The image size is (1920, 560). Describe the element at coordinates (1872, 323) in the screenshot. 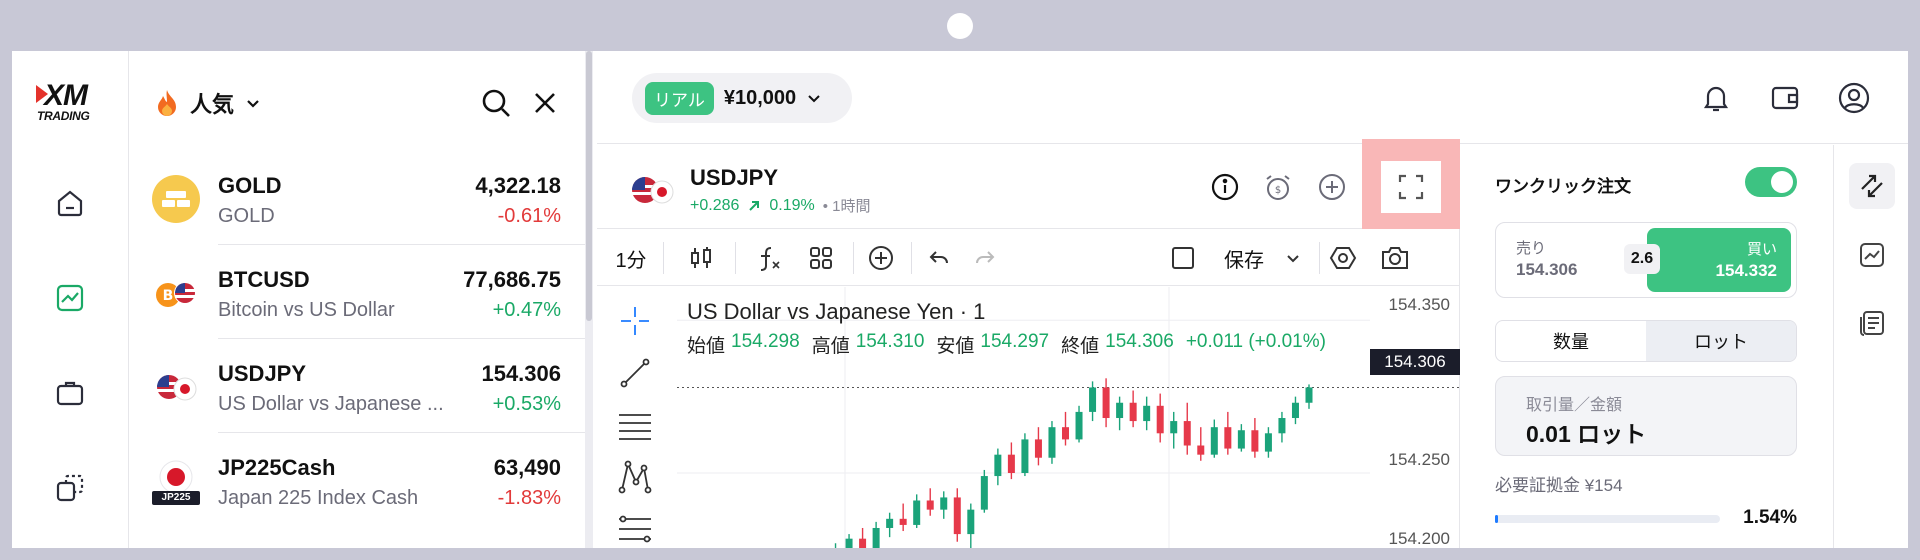

I see `news-button` at that location.